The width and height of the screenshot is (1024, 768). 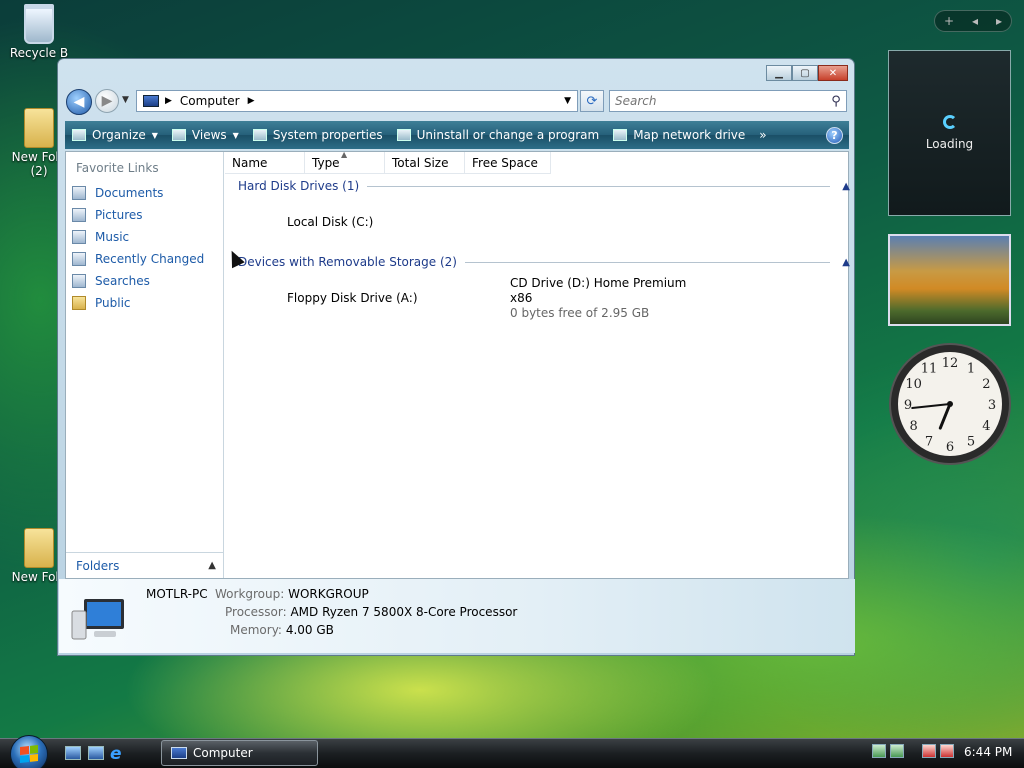 What do you see at coordinates (29, 751) in the screenshot?
I see `start-button` at bounding box center [29, 751].